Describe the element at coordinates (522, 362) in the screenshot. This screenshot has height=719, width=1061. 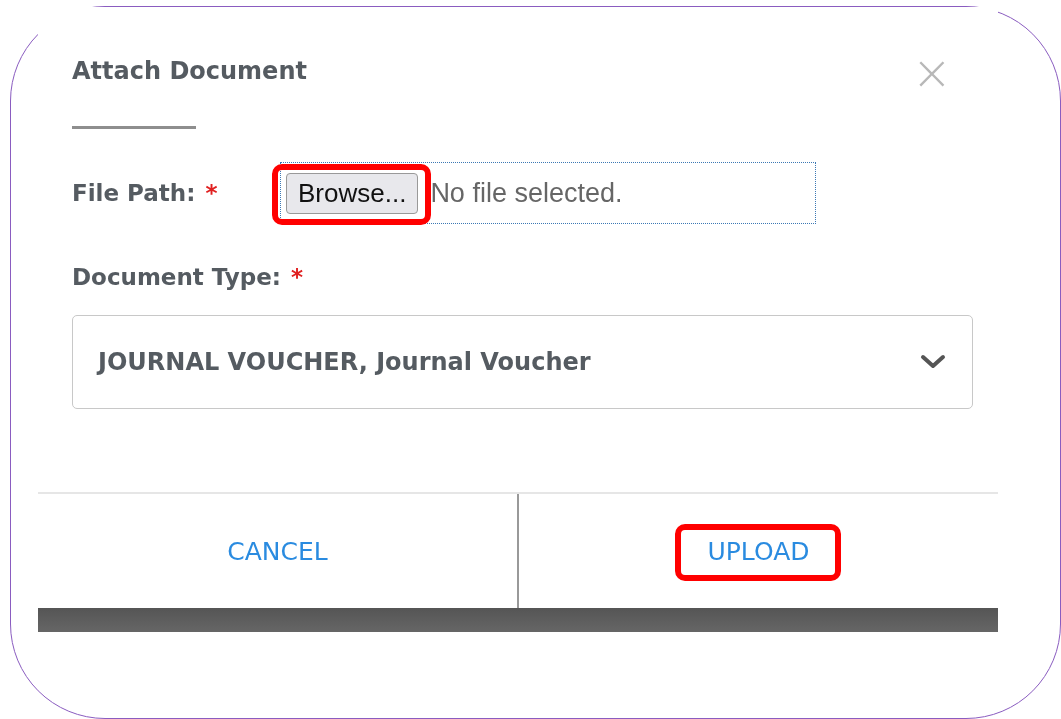
I see `document-type-select: JOURNAL VOUCHER, Journal Voucher` at that location.